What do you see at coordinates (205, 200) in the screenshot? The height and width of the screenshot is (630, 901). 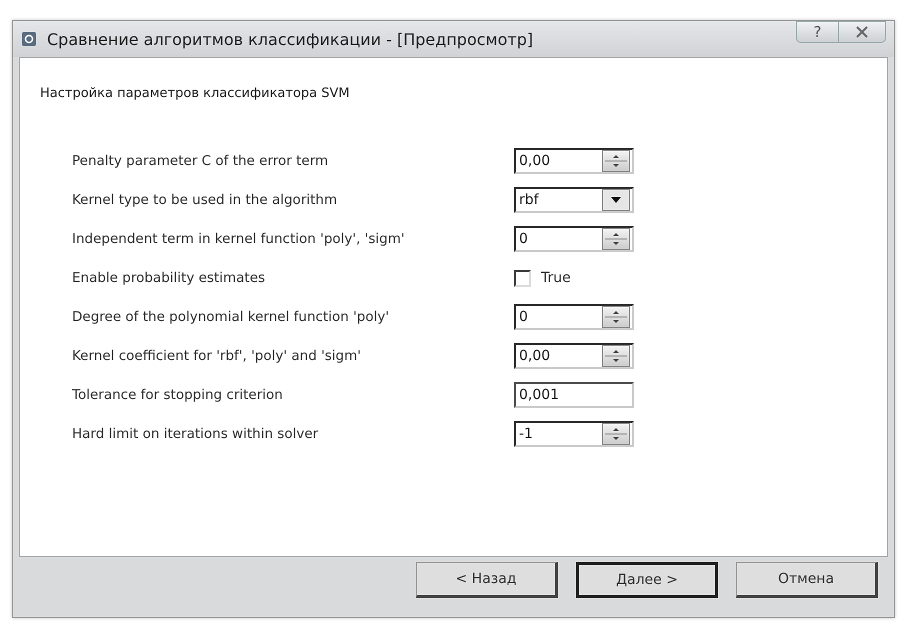 I see `parameter-label: Kernel type to be used in the algorithm` at bounding box center [205, 200].